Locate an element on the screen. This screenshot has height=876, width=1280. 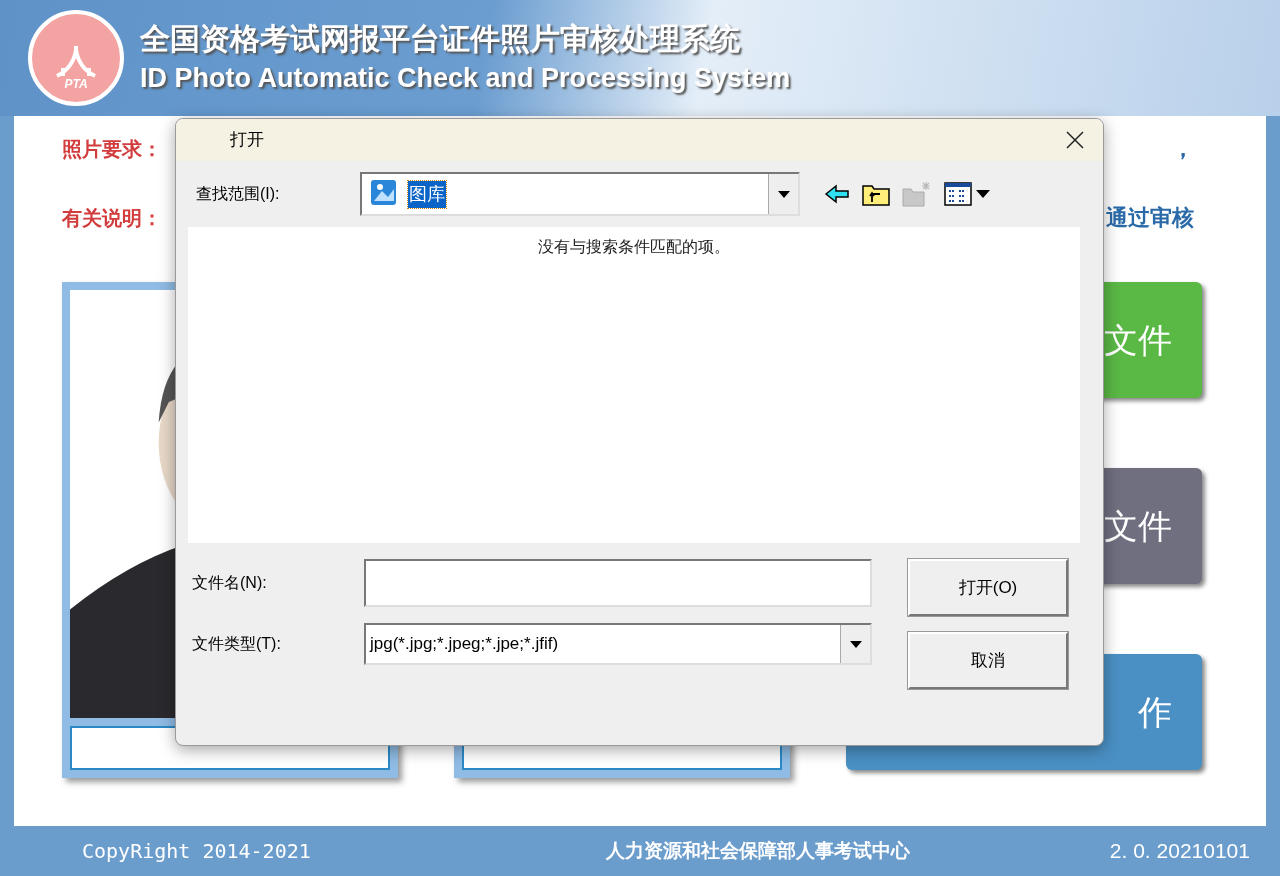
filetype-value: jpg(*.jpg;*.jpeg;*.jpe;*.jfif) is located at coordinates (464, 644).